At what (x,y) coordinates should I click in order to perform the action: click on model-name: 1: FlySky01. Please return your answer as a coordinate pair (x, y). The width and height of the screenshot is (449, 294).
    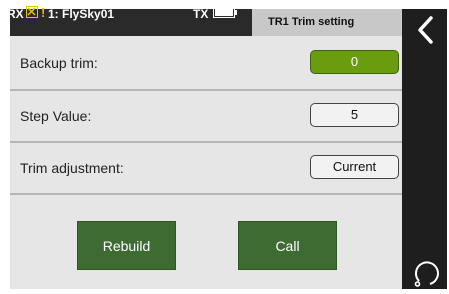
    Looking at the image, I should click on (81, 14).